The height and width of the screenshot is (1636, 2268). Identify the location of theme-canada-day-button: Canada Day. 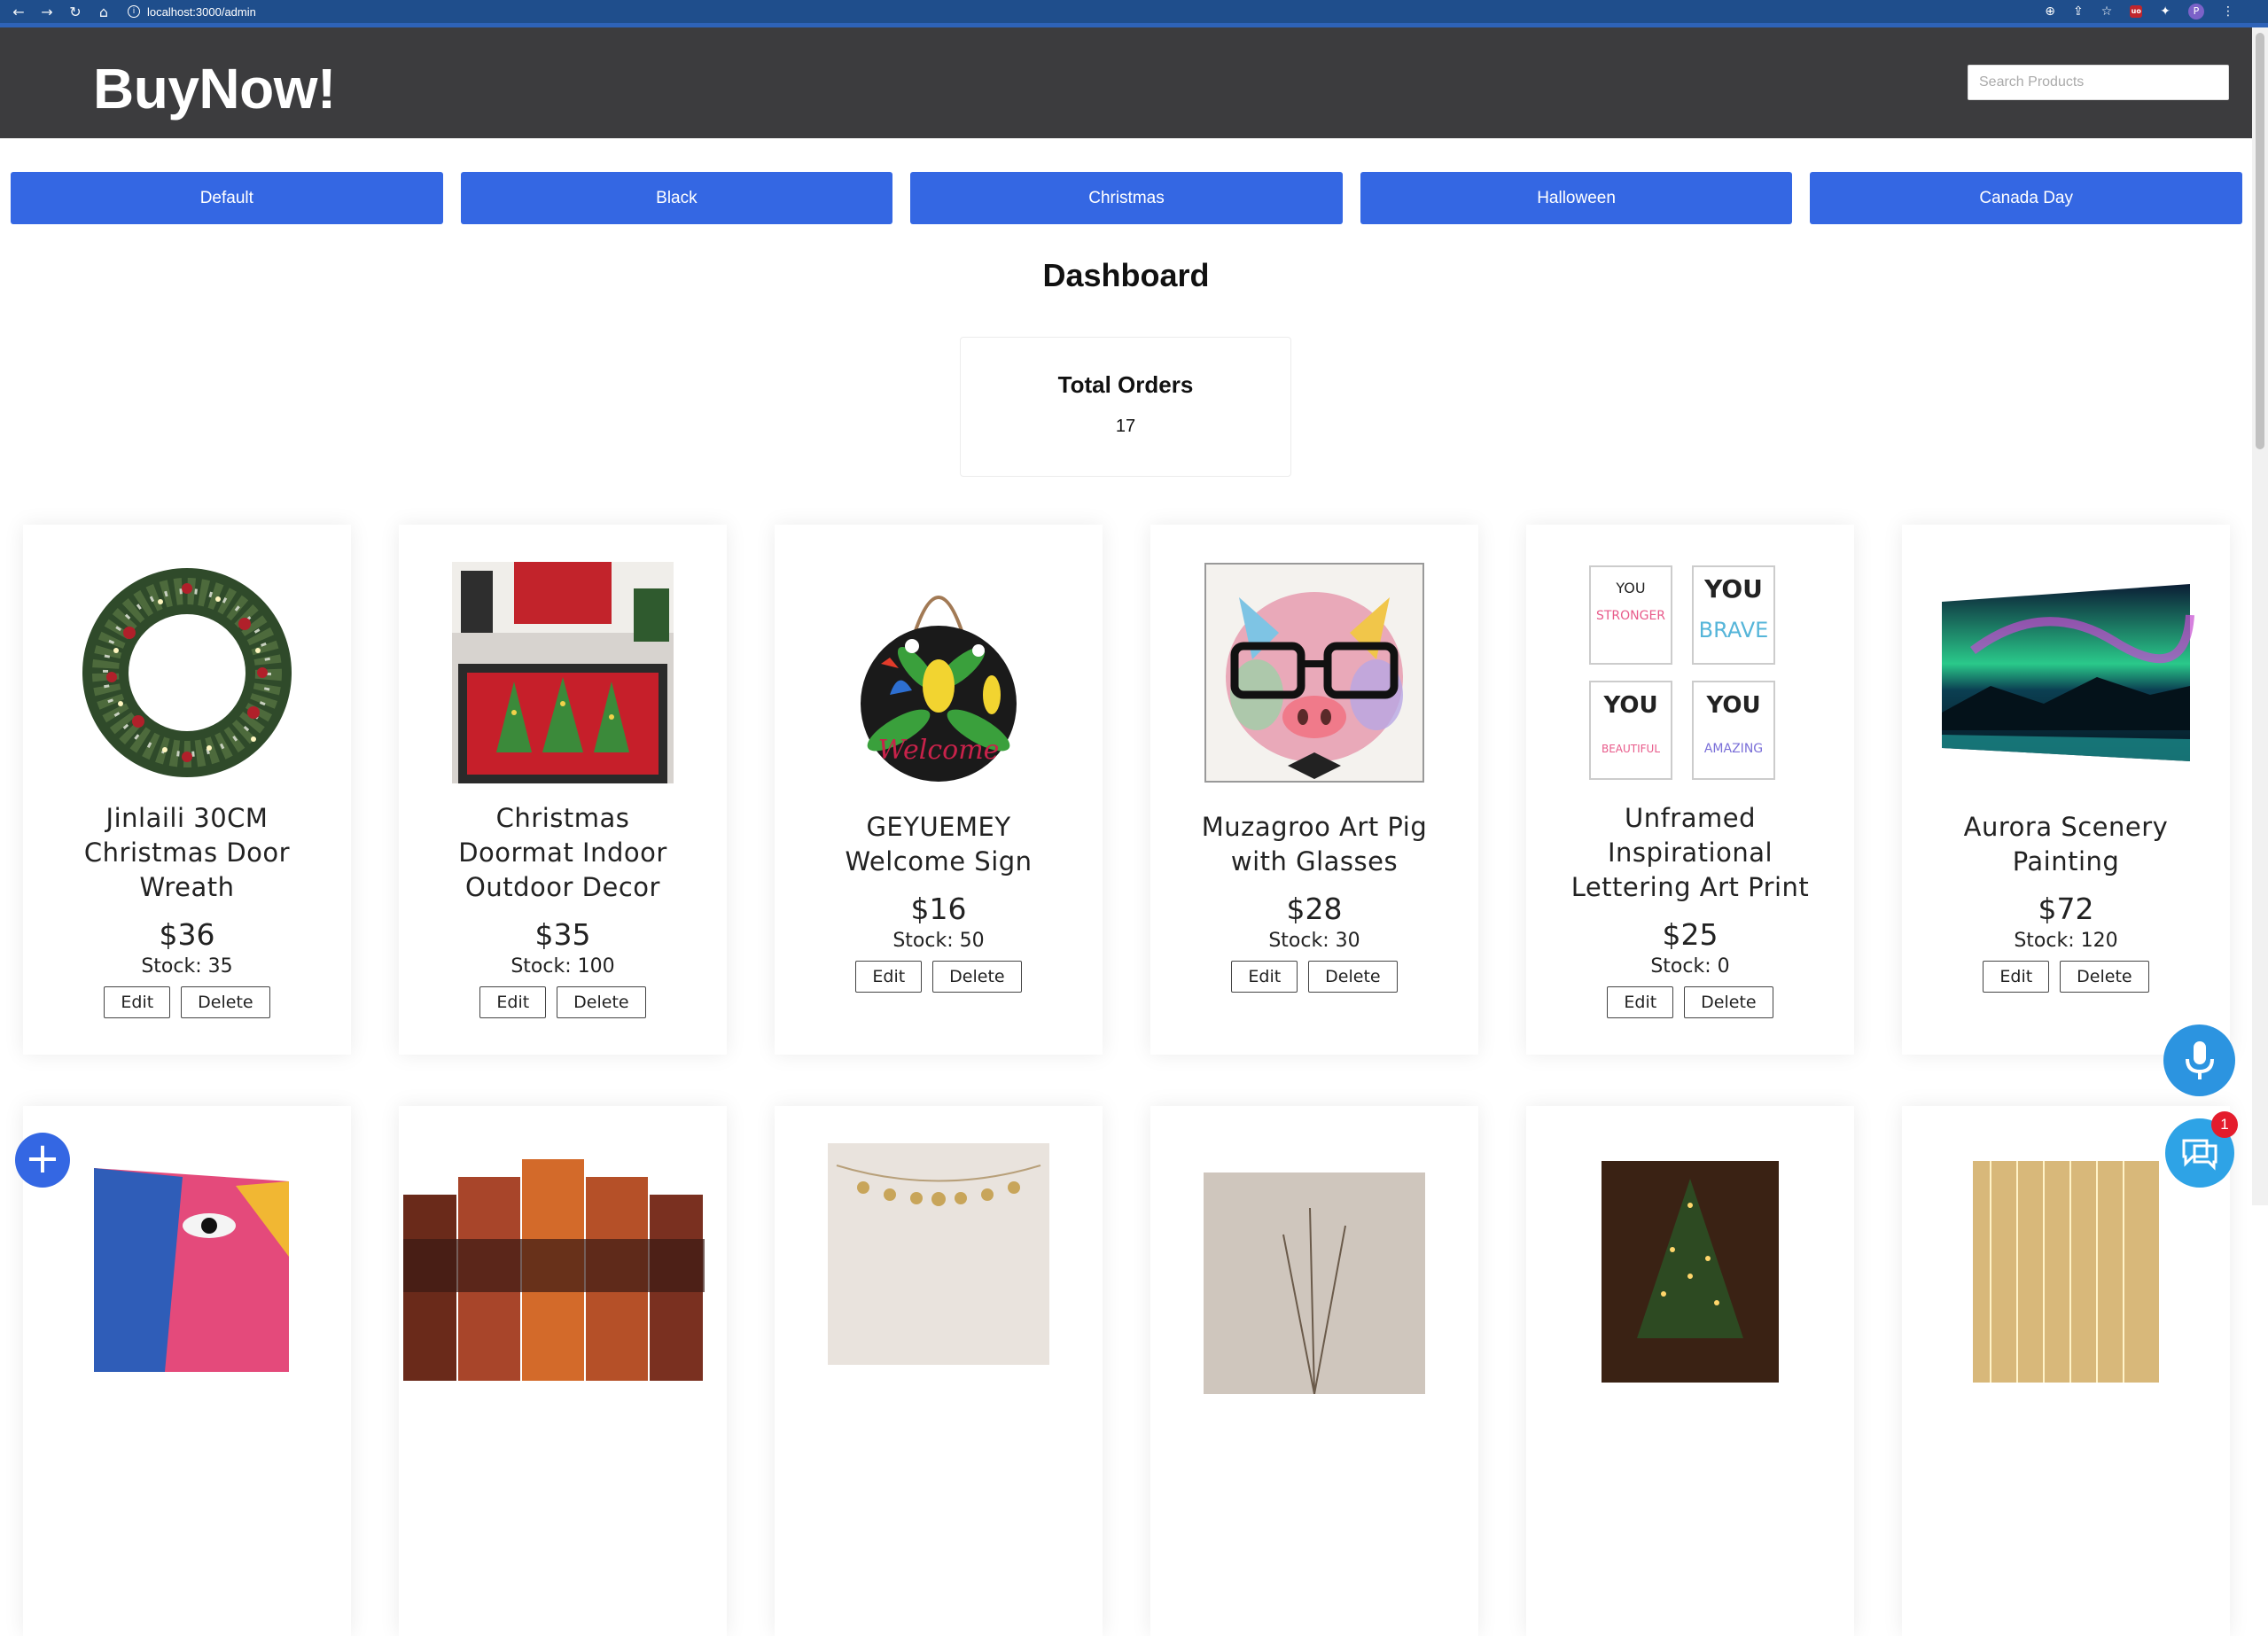
(2026, 198).